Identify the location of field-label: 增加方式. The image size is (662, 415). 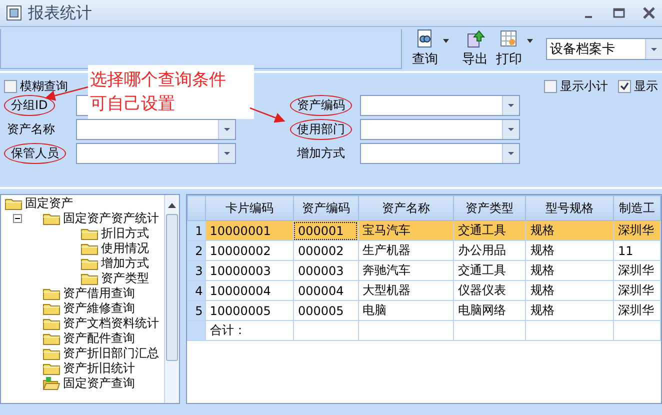
(321, 153).